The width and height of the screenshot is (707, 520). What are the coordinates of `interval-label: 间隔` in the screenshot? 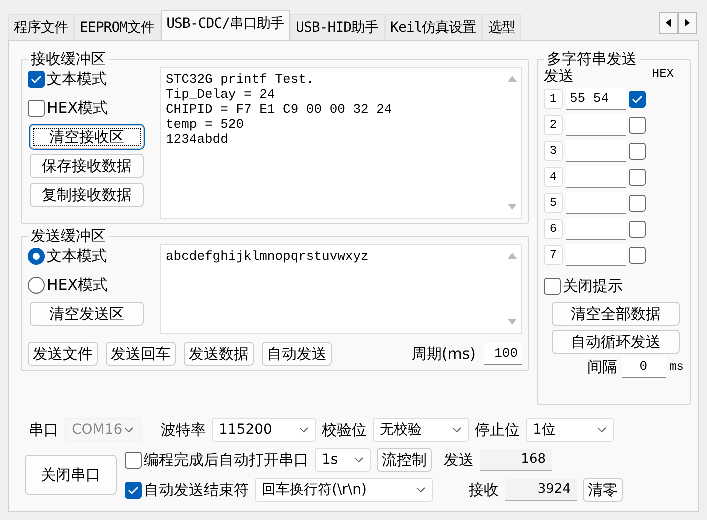 It's located at (603, 367).